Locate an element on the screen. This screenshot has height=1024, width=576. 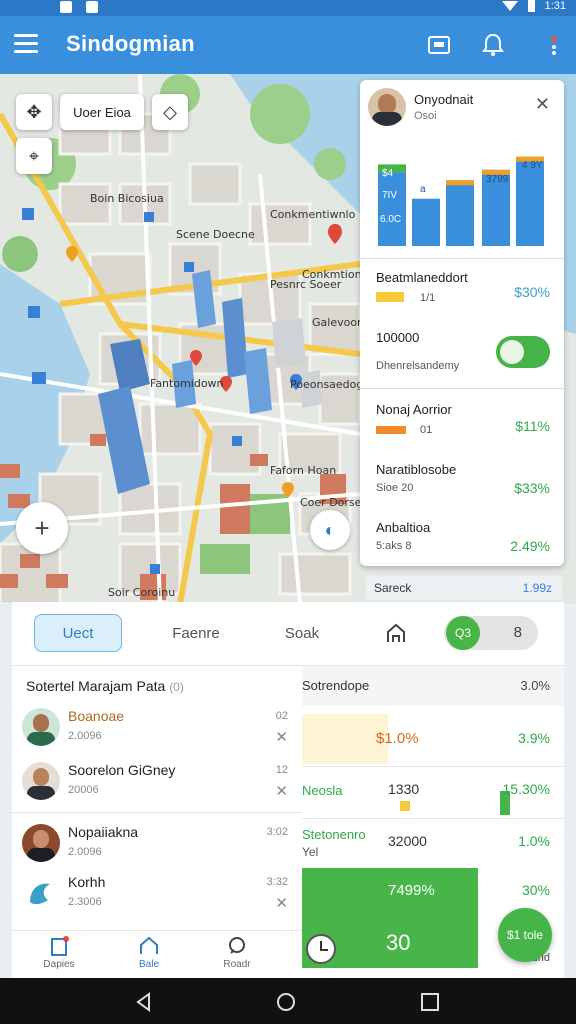
mini-bar-chart: $4 7IV 6.0C a 3799 4 9Y is located at coordinates (461, 201).